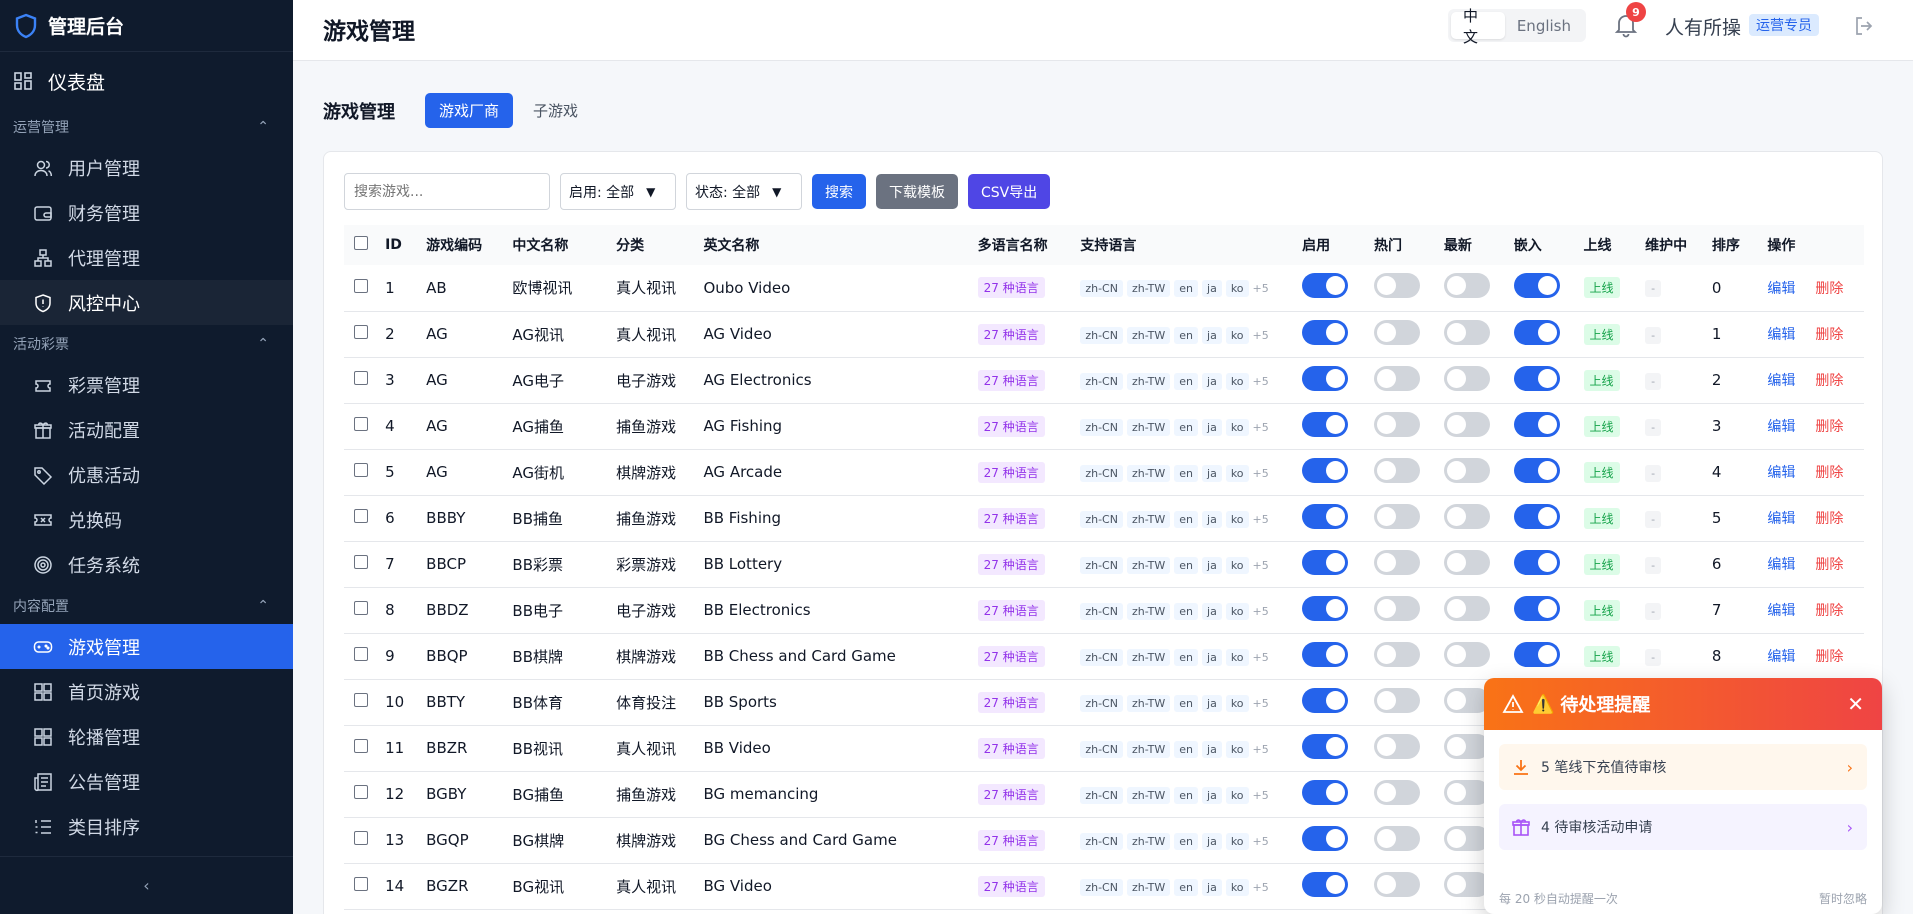  I want to click on sidebar-item-home-games: 首页游戏, so click(146, 691).